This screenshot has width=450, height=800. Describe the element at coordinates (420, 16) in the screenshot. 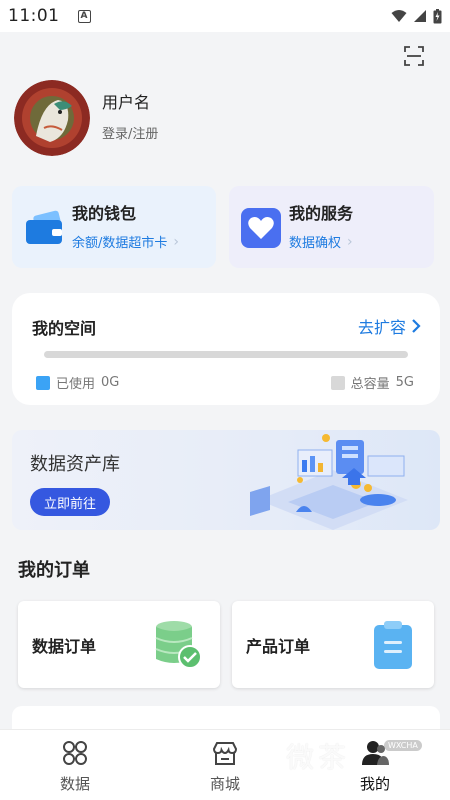

I see `signal-icon` at that location.